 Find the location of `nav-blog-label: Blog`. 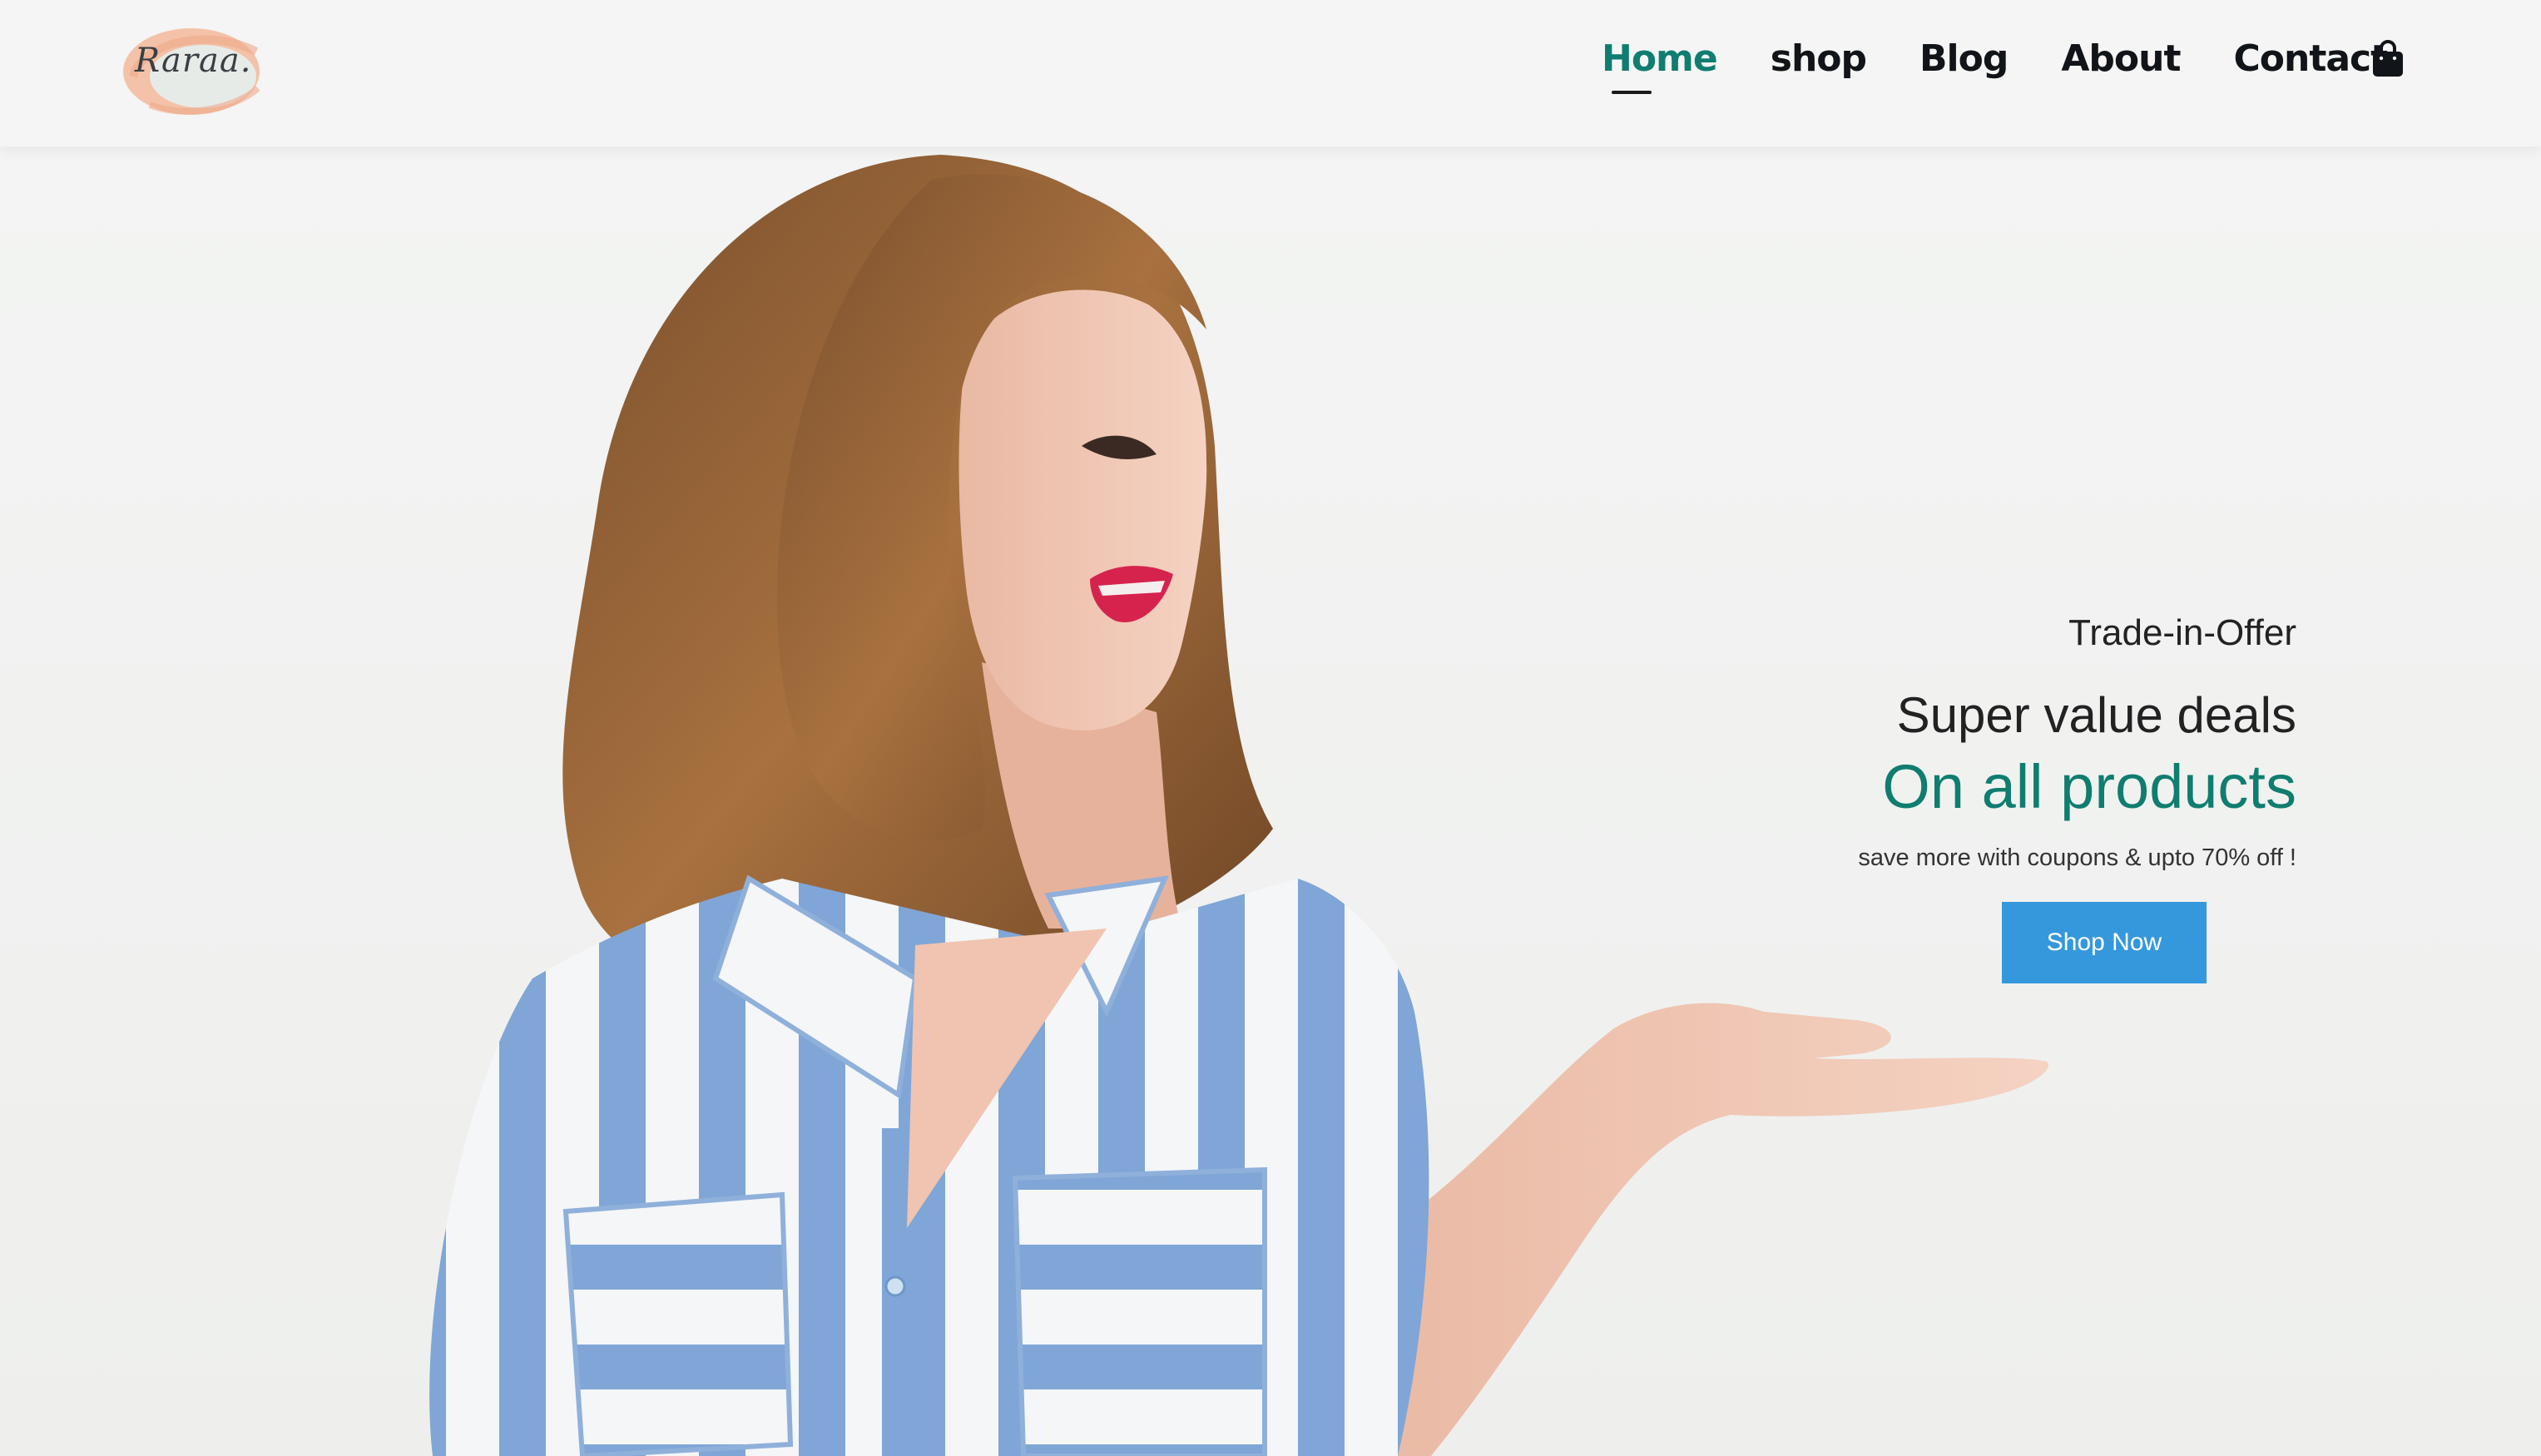

nav-blog-label: Blog is located at coordinates (1964, 58).